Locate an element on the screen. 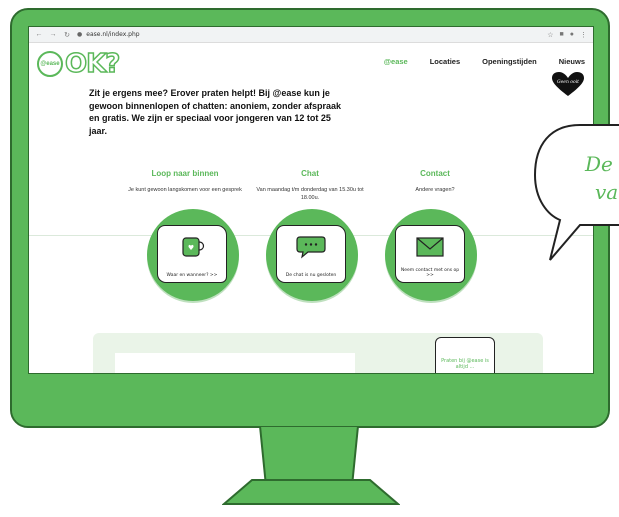 The image size is (619, 517). speech-line-1: De is located at coordinates (599, 164).